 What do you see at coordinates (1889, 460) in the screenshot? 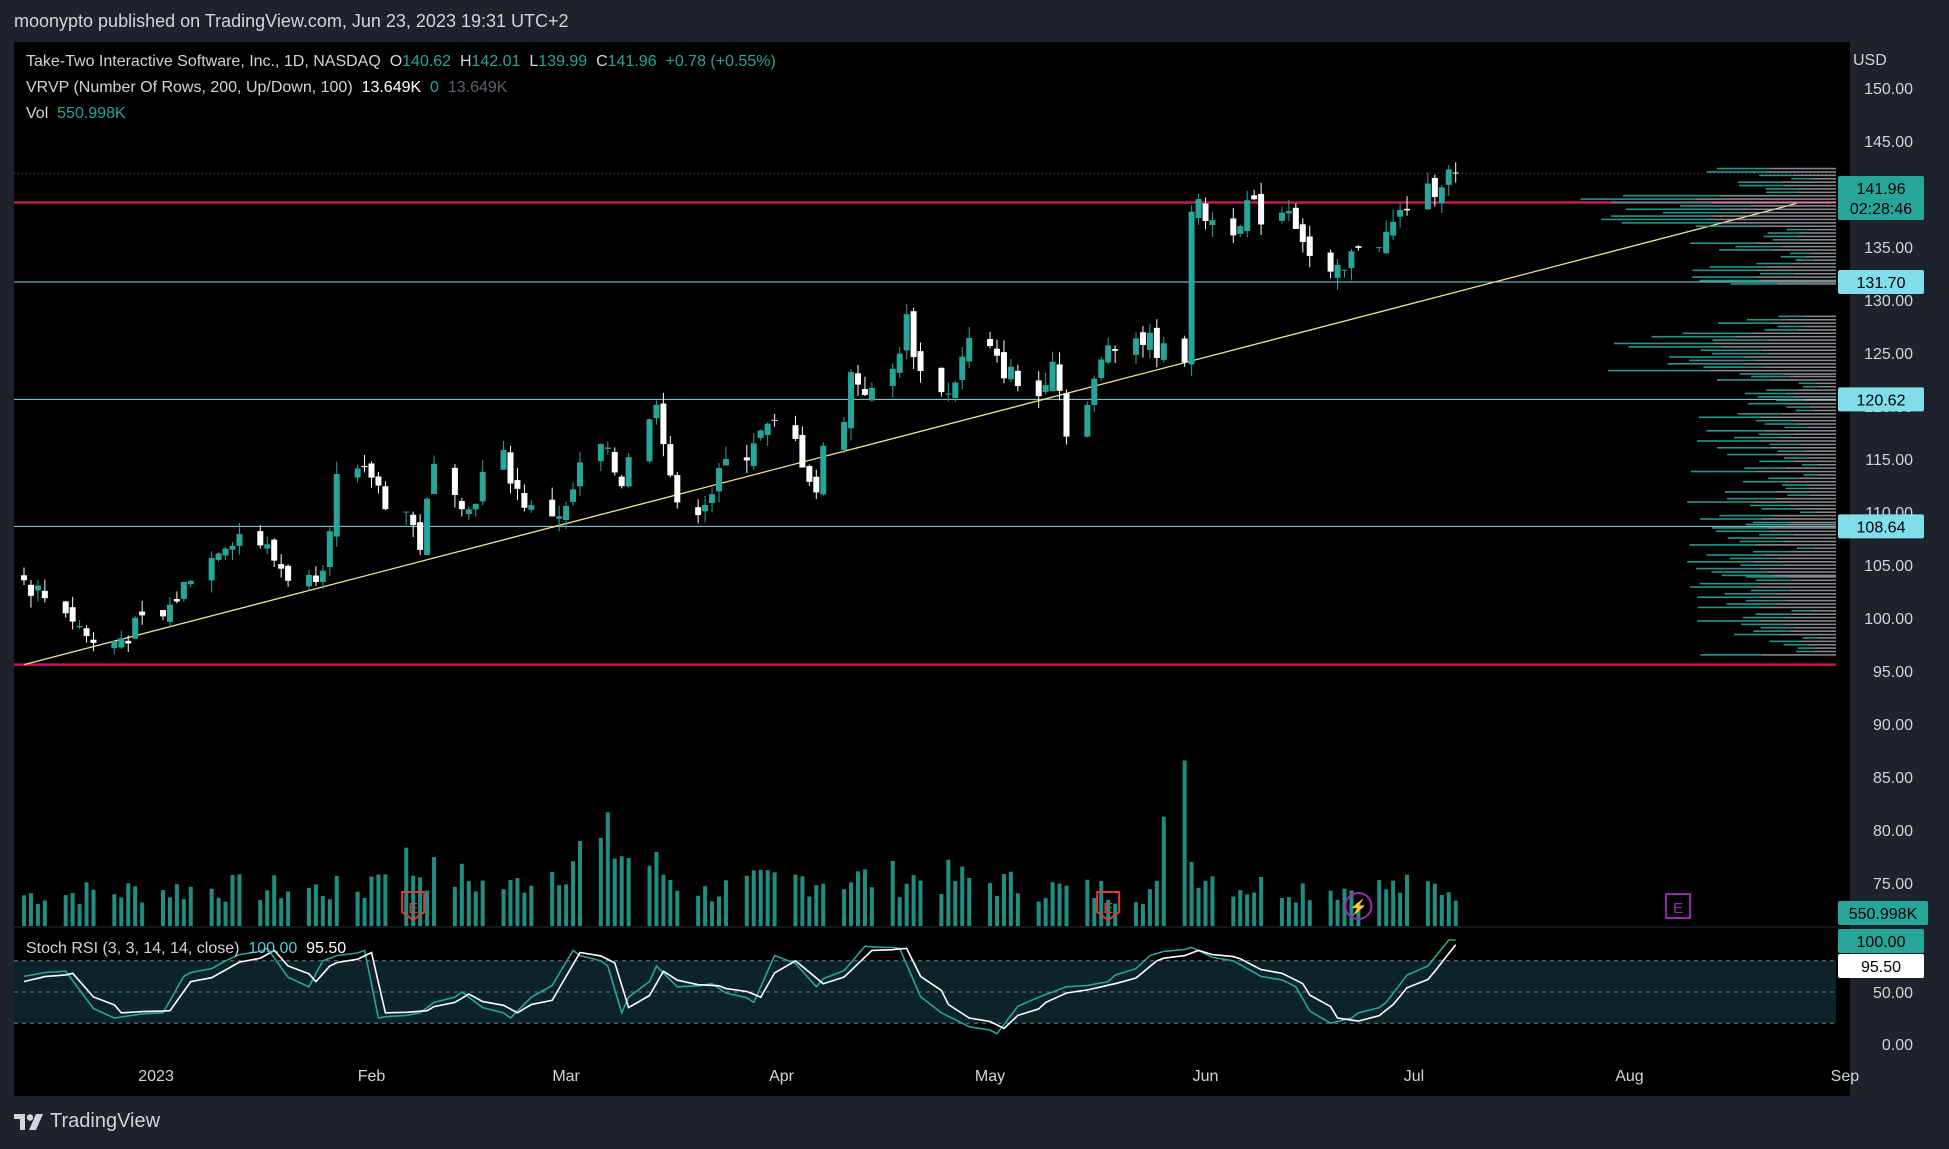
I see `price-tick-label: 115.00` at bounding box center [1889, 460].